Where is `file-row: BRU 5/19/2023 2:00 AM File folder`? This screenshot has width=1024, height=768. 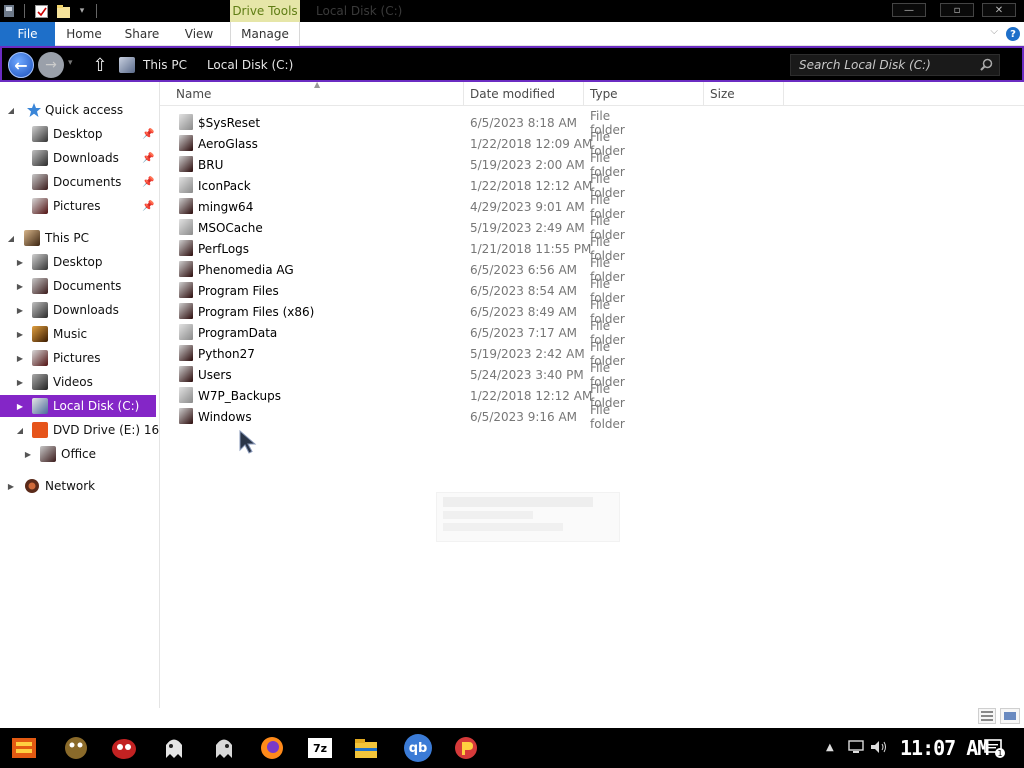 file-row: BRU 5/19/2023 2:00 AM File folder is located at coordinates (411, 165).